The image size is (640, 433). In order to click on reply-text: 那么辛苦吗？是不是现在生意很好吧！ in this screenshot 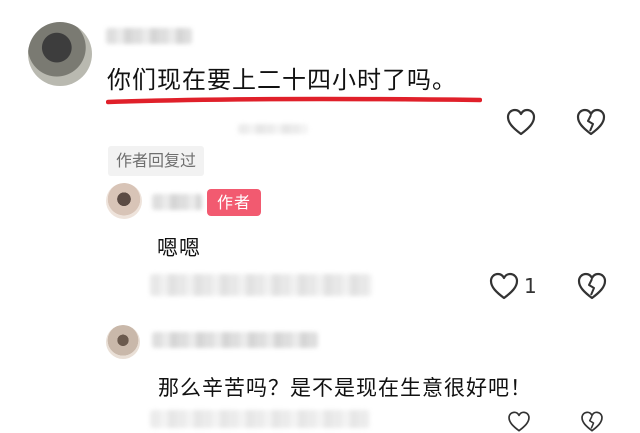, I will do `click(345, 388)`.